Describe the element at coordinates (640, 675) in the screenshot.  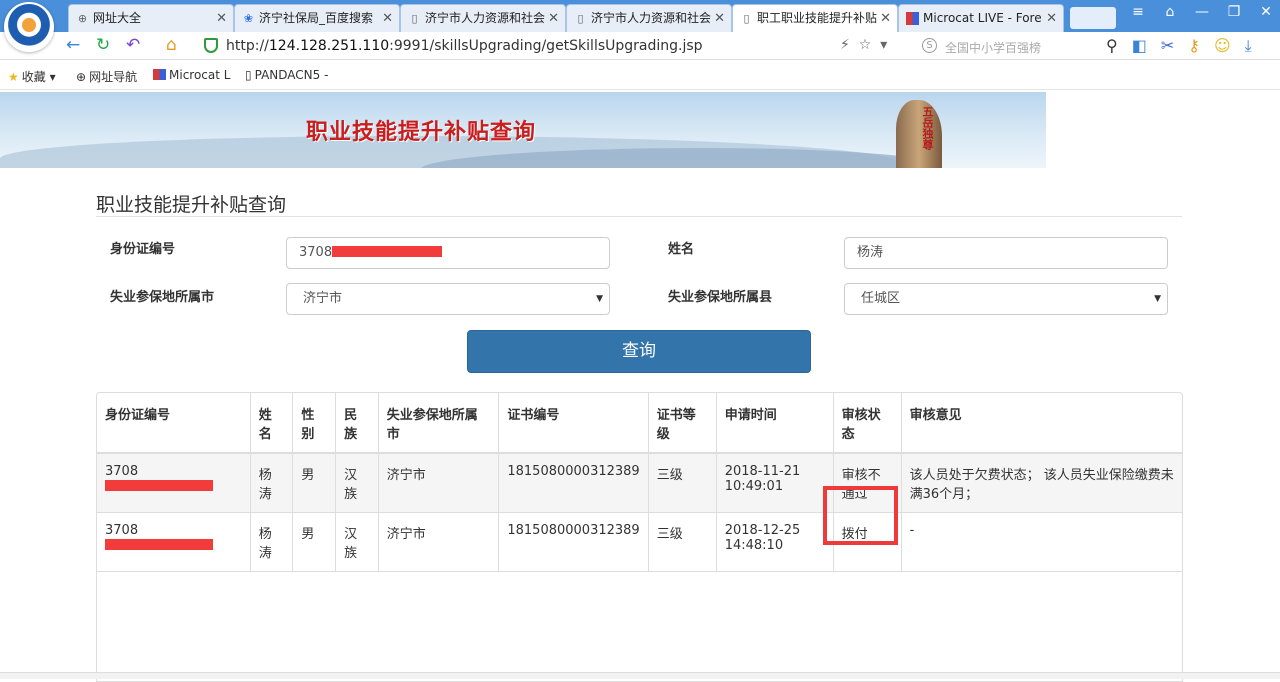
I see `browser-status-bar` at that location.